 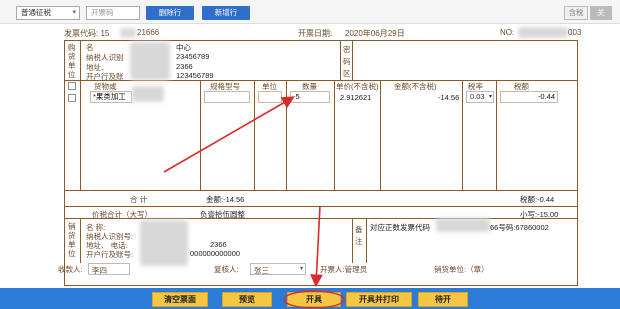 I want to click on amount-total: 金额:-14.56, so click(x=225, y=199).